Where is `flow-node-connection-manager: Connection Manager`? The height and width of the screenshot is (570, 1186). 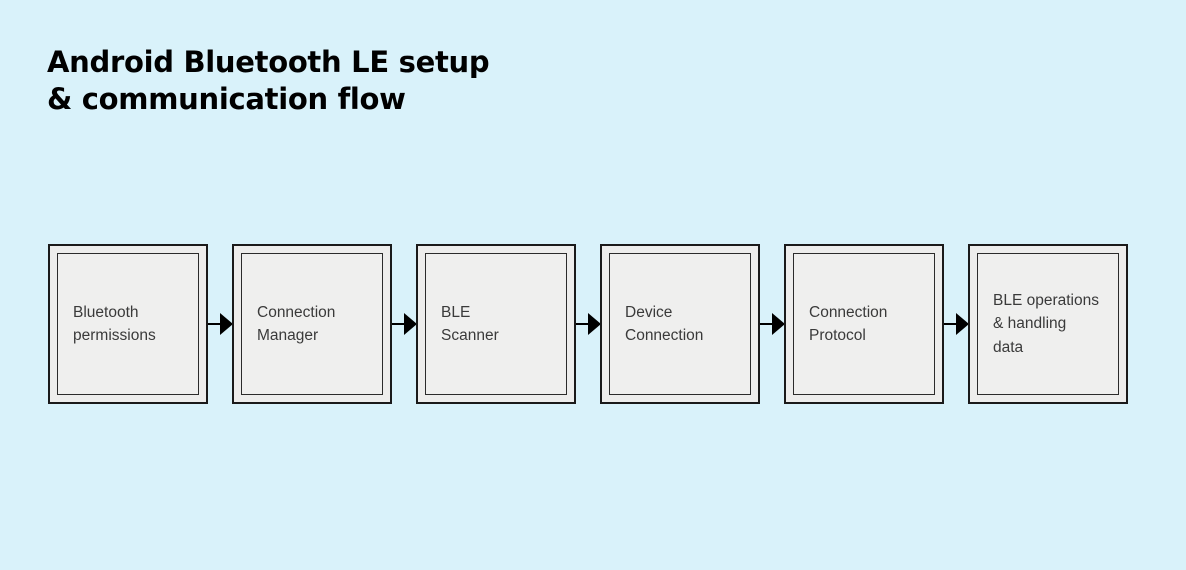 flow-node-connection-manager: Connection Manager is located at coordinates (312, 324).